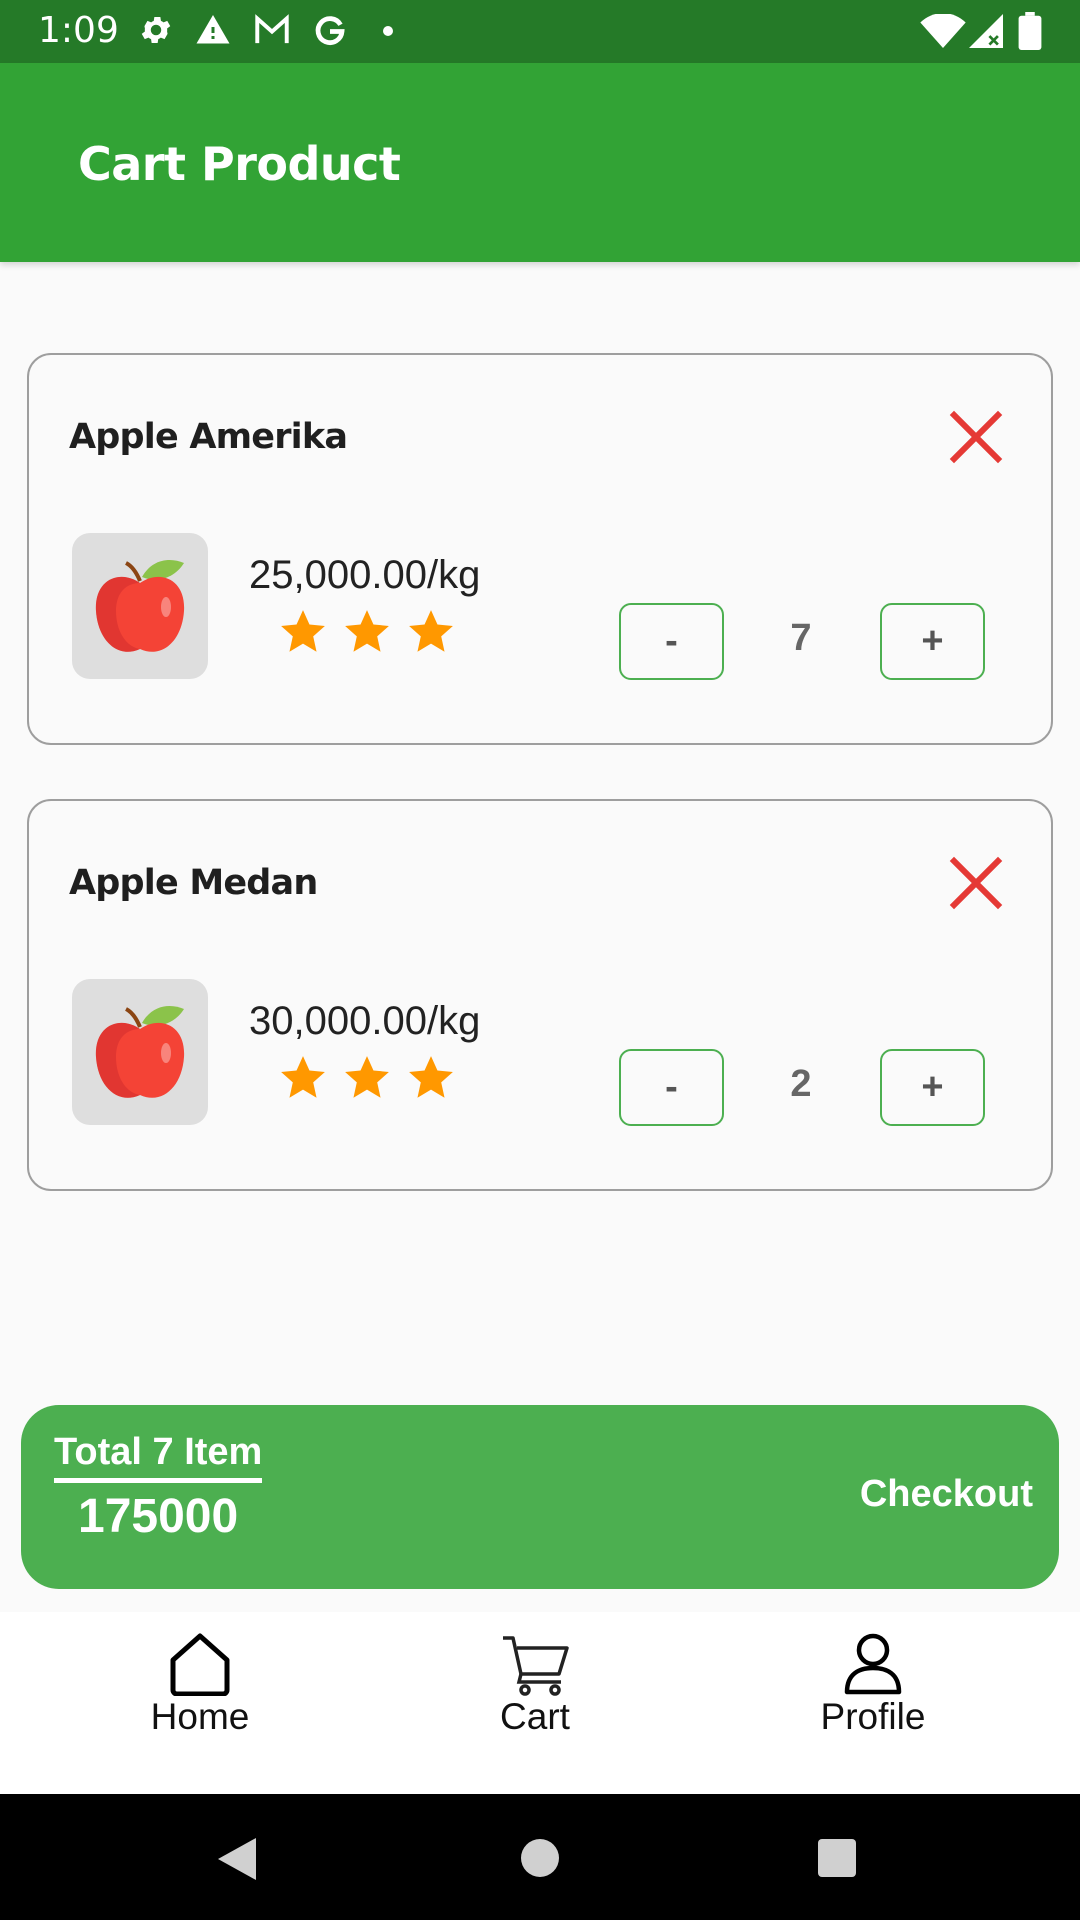 The width and height of the screenshot is (1080, 1920). What do you see at coordinates (535, 1716) in the screenshot?
I see `nav-label-cart: Cart` at bounding box center [535, 1716].